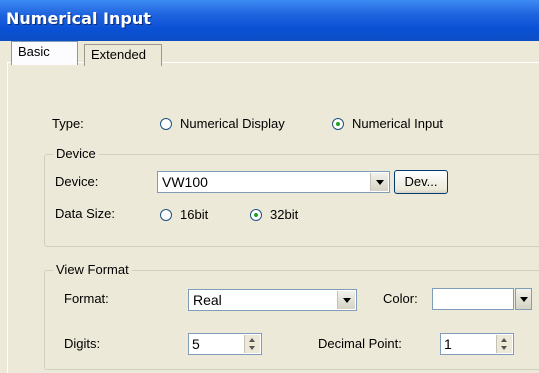 This screenshot has width=539, height=373. Describe the element at coordinates (196, 344) in the screenshot. I see `digits-value: 5` at that location.